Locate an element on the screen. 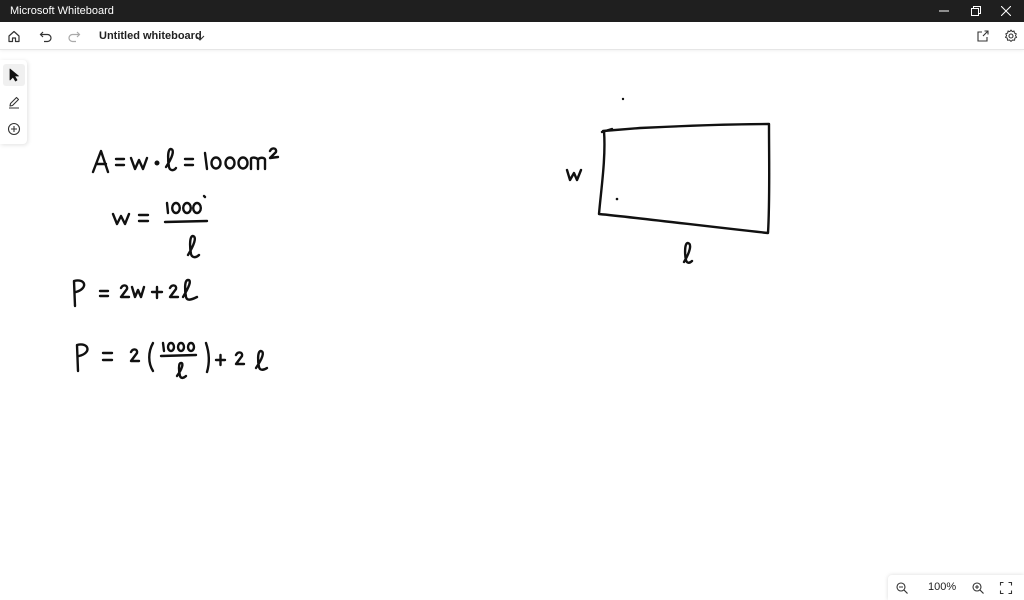 Image resolution: width=1024 pixels, height=600 pixels. zoom-out-button is located at coordinates (902, 588).